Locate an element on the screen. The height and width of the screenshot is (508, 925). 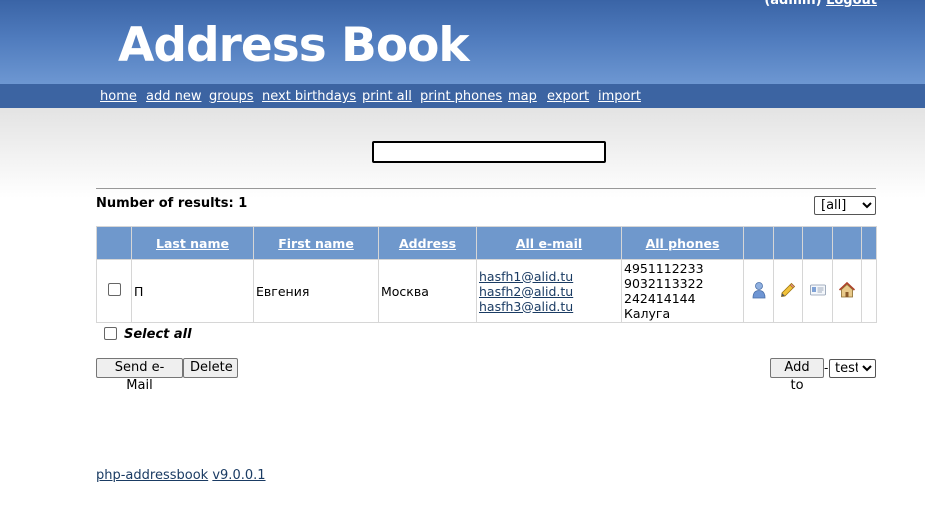
header-spacer is located at coordinates (869, 243).